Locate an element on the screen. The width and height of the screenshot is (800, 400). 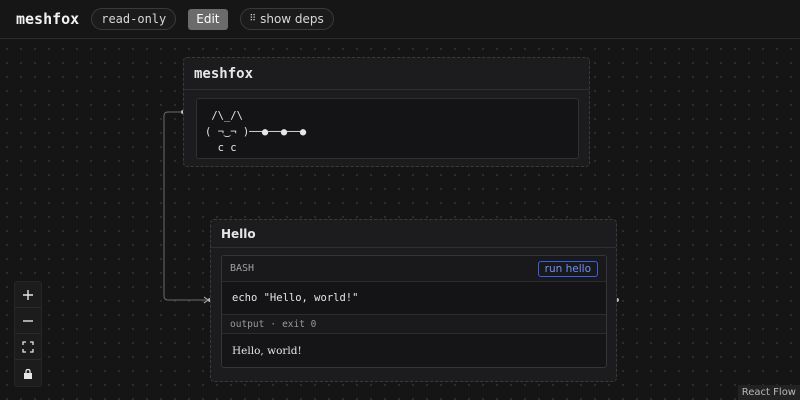
zoom-in-button is located at coordinates (28, 295).